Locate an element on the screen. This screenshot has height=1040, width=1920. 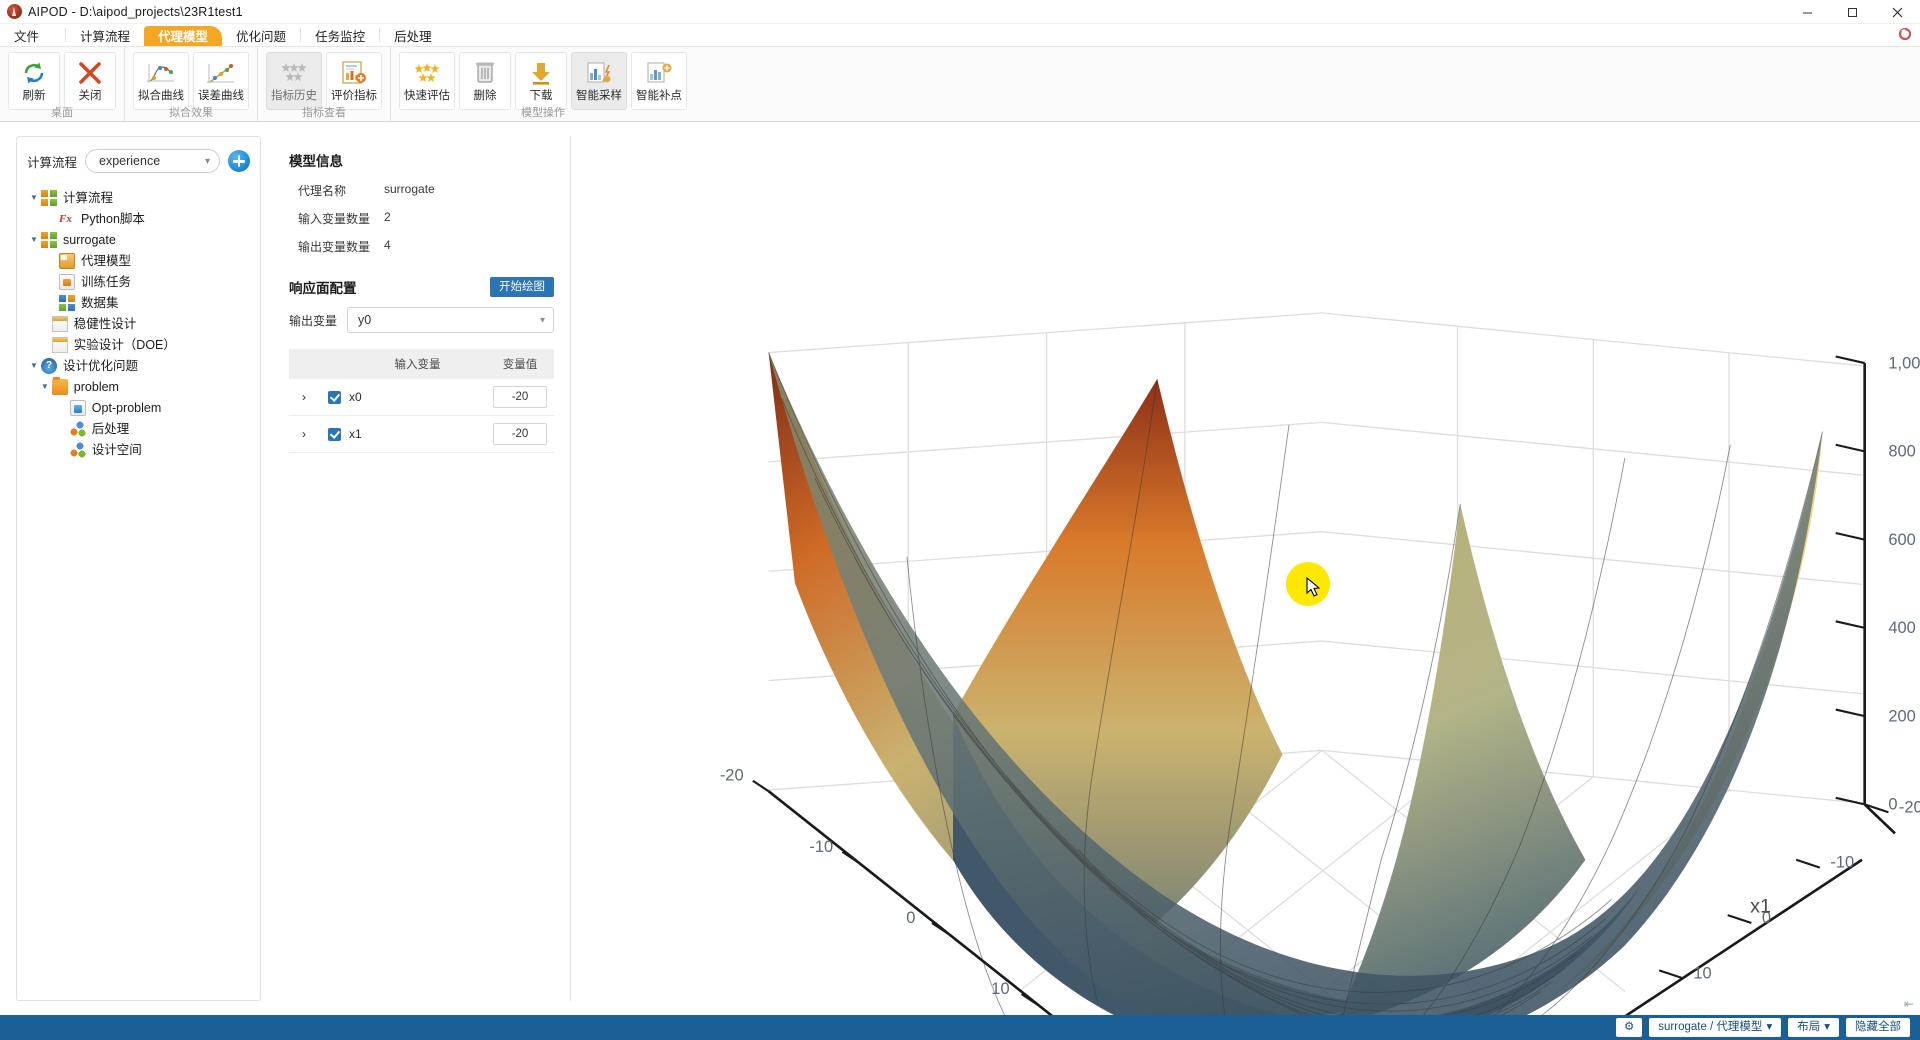
table-row: › x1 -20 is located at coordinates (421, 434).